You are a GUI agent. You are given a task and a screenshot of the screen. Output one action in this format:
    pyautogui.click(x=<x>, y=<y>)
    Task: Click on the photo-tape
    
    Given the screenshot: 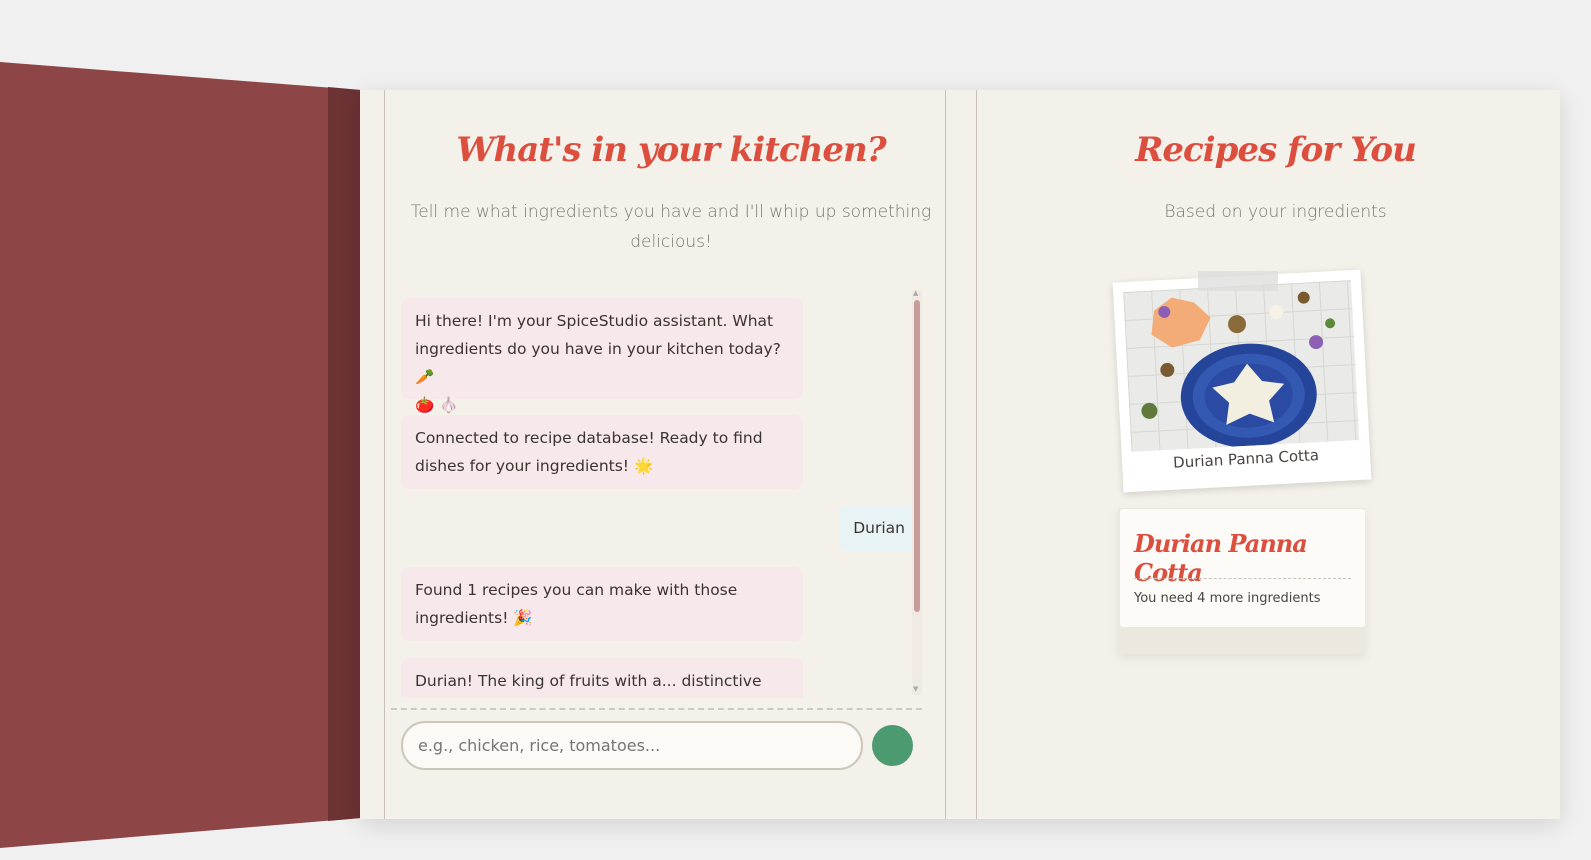 What is the action you would take?
    pyautogui.click(x=1238, y=281)
    